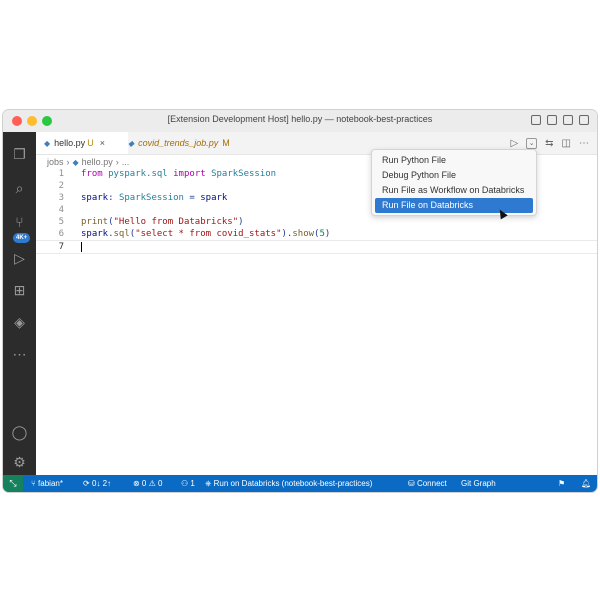  What do you see at coordinates (514, 143) in the screenshot?
I see `run-icon: ▷` at bounding box center [514, 143].